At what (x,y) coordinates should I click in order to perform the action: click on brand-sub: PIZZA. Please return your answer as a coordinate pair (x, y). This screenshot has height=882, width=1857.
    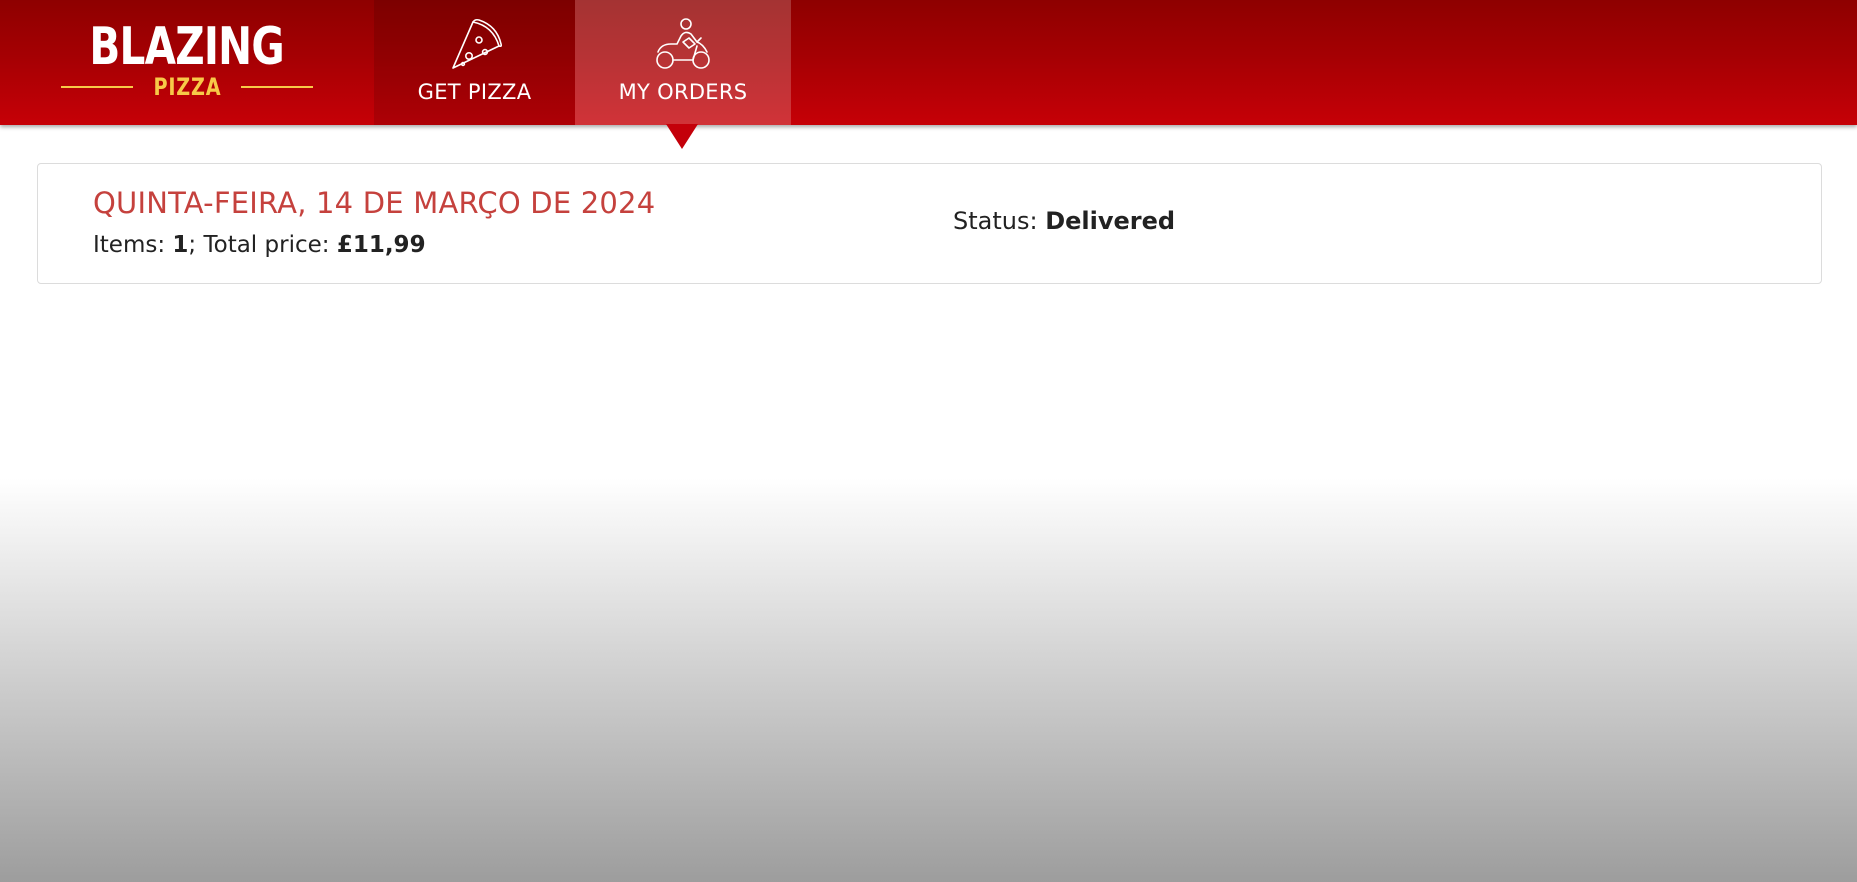
    Looking at the image, I should click on (187, 86).